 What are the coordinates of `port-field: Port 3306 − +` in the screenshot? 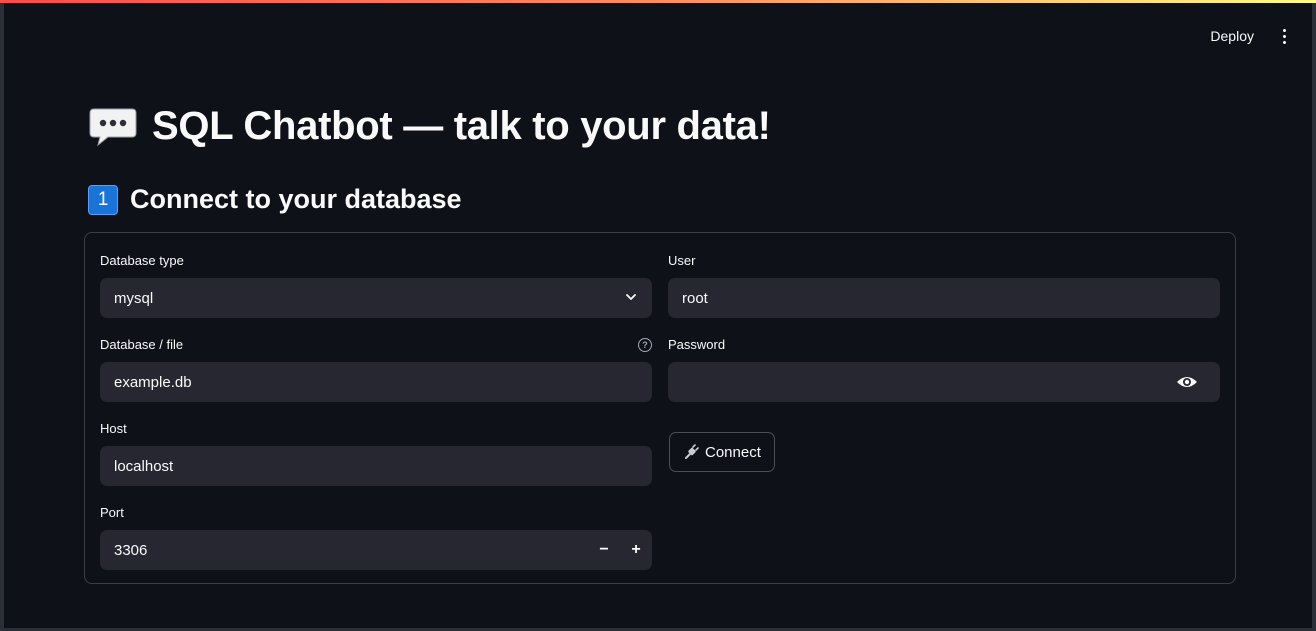 It's located at (376, 537).